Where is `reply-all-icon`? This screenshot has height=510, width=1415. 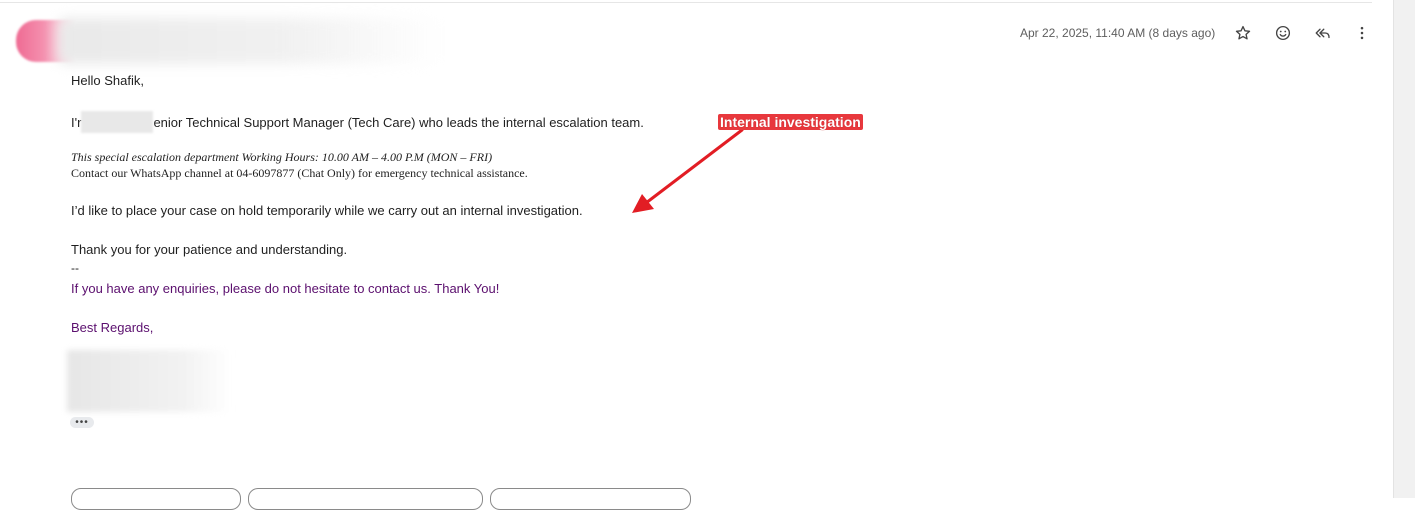 reply-all-icon is located at coordinates (1322, 33).